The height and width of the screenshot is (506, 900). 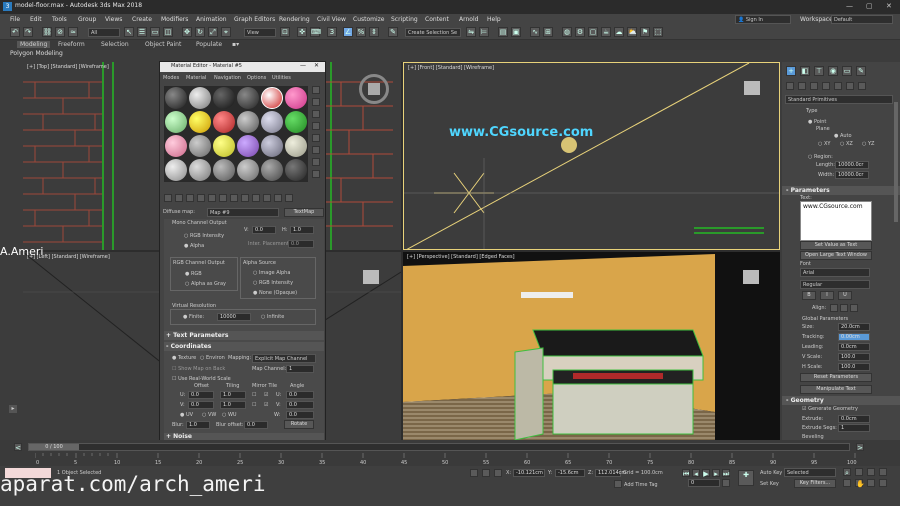 I want to click on assign-material-icon, so click(x=190, y=198).